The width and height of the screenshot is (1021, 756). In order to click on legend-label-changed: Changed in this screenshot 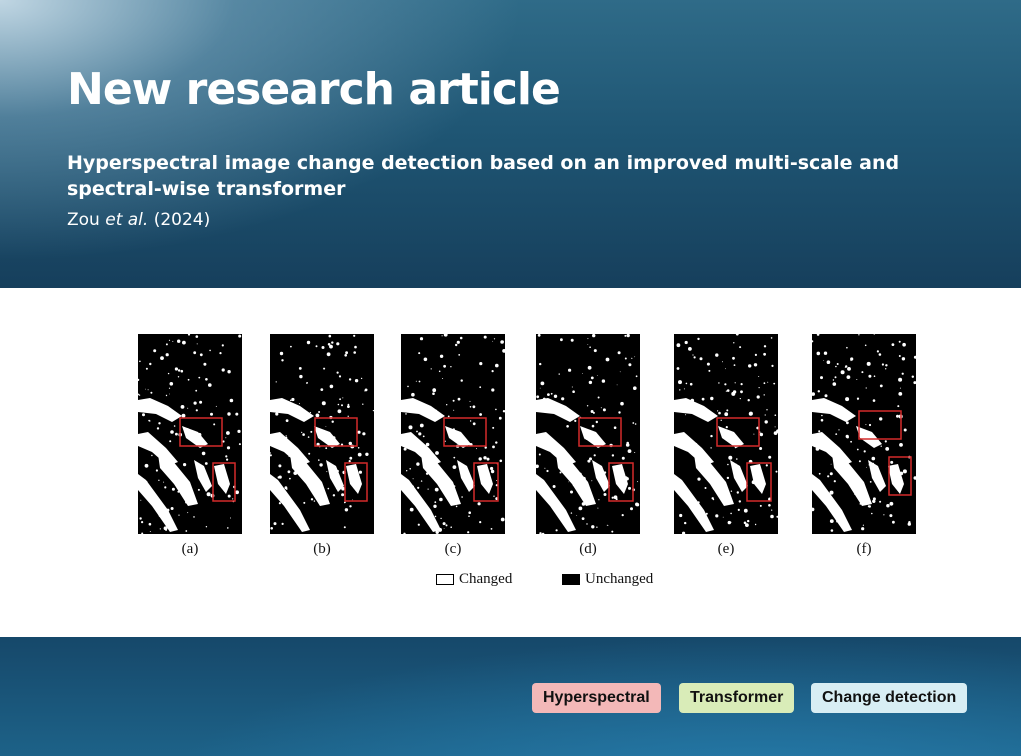, I will do `click(486, 579)`.